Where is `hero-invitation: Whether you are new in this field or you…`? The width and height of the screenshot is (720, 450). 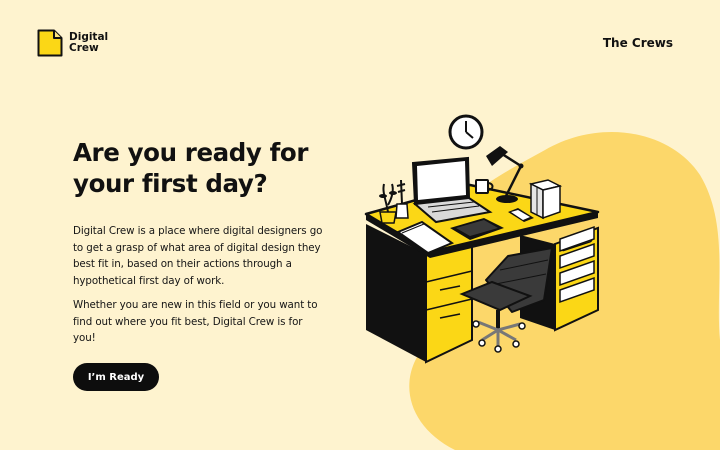
hero-invitation: Whether you are new in this field or you… is located at coordinates (195, 321).